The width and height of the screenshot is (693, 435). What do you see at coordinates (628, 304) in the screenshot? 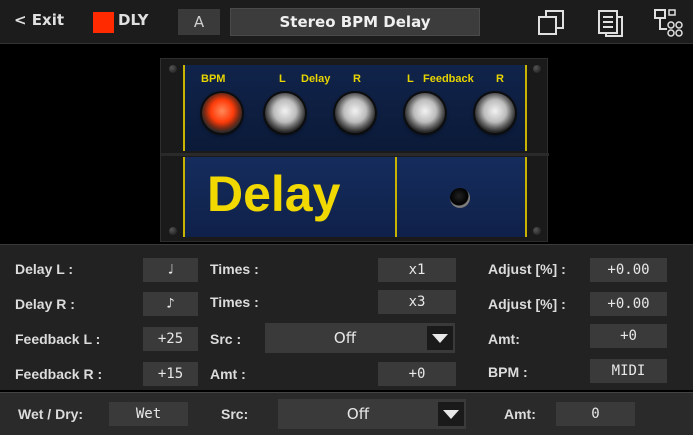
I see `adjust-2-value: +0.00` at bounding box center [628, 304].